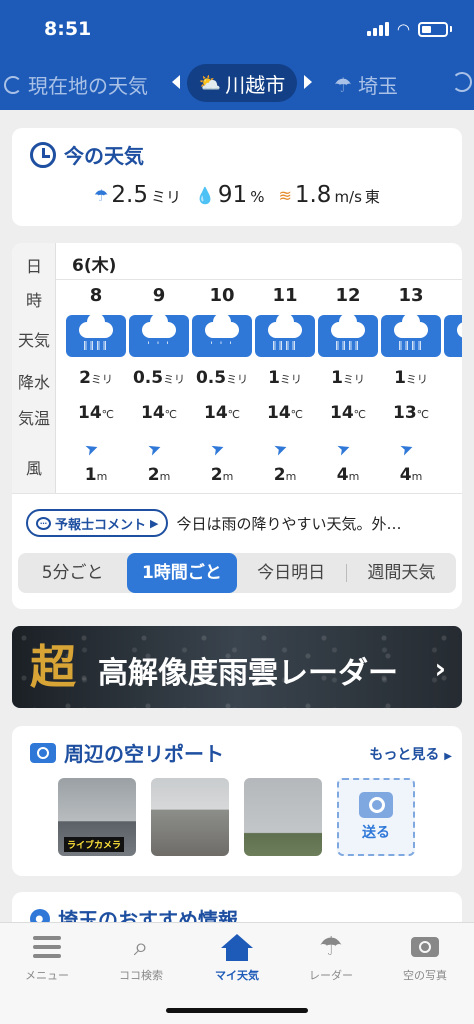 The height and width of the screenshot is (1024, 474). Describe the element at coordinates (313, 195) in the screenshot. I see `wind-now-value: 1.8` at that location.